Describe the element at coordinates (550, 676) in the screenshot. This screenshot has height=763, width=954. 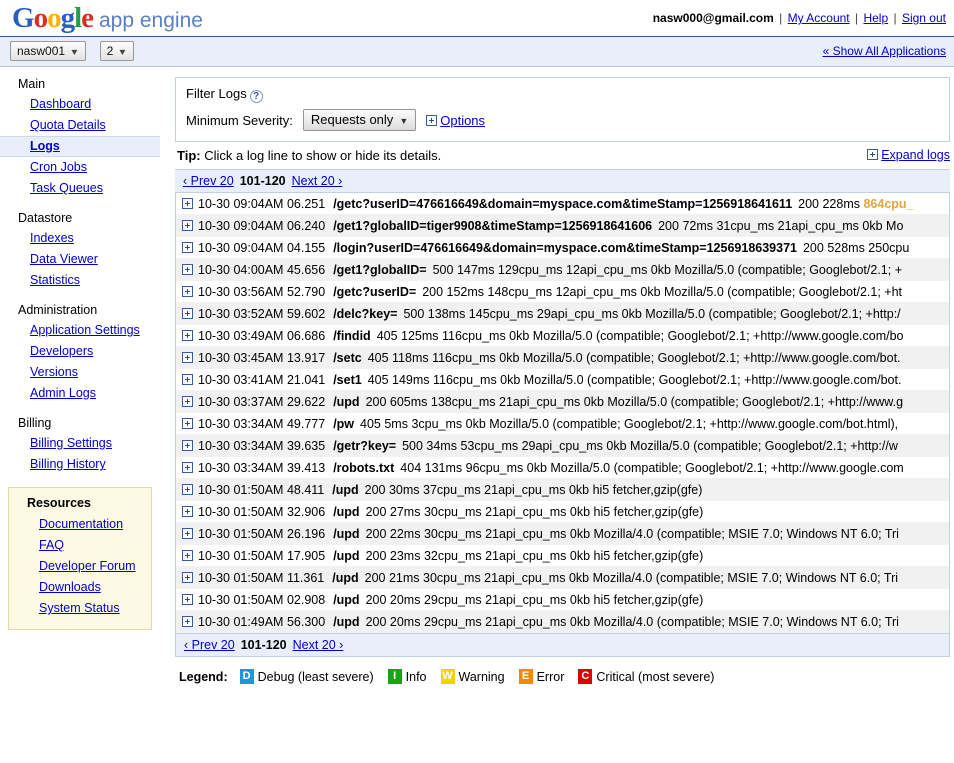
I see `legend-item-label: Error` at that location.